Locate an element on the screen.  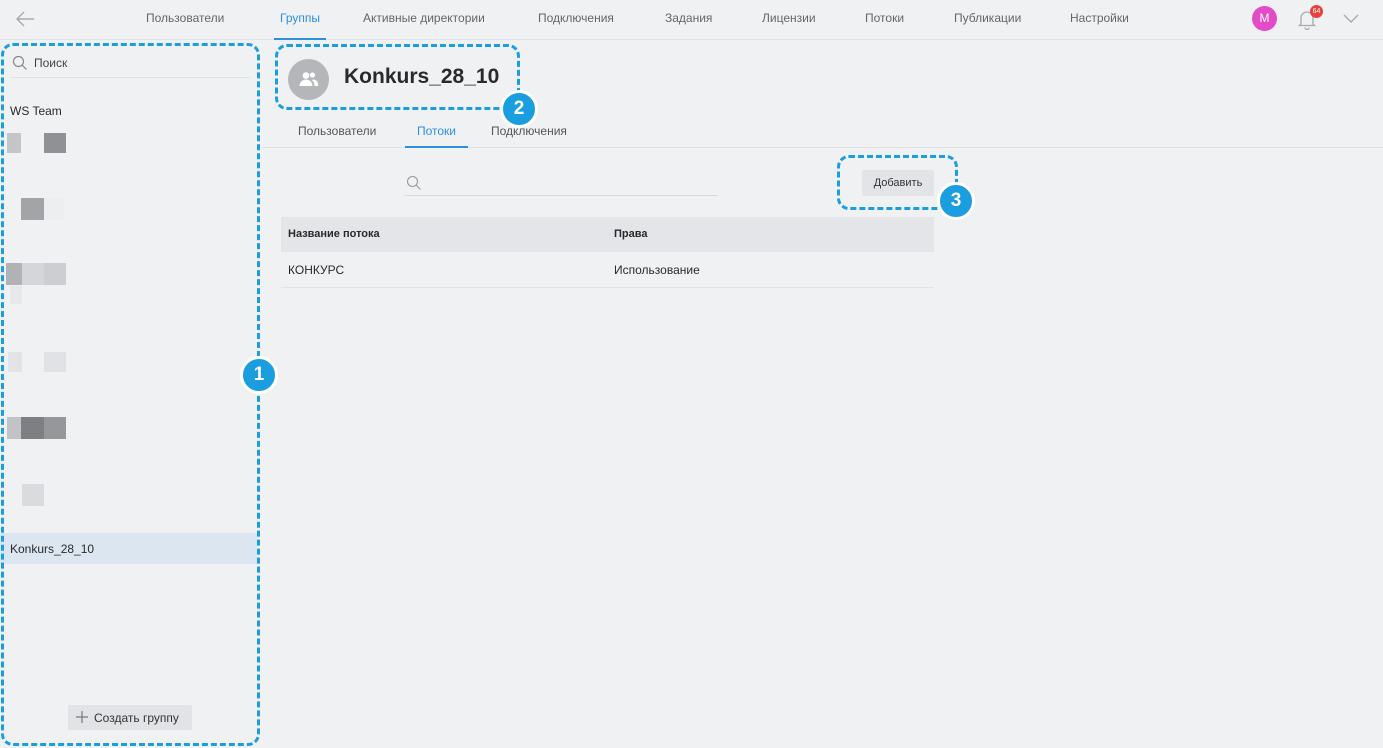
group-avatar is located at coordinates (308, 79).